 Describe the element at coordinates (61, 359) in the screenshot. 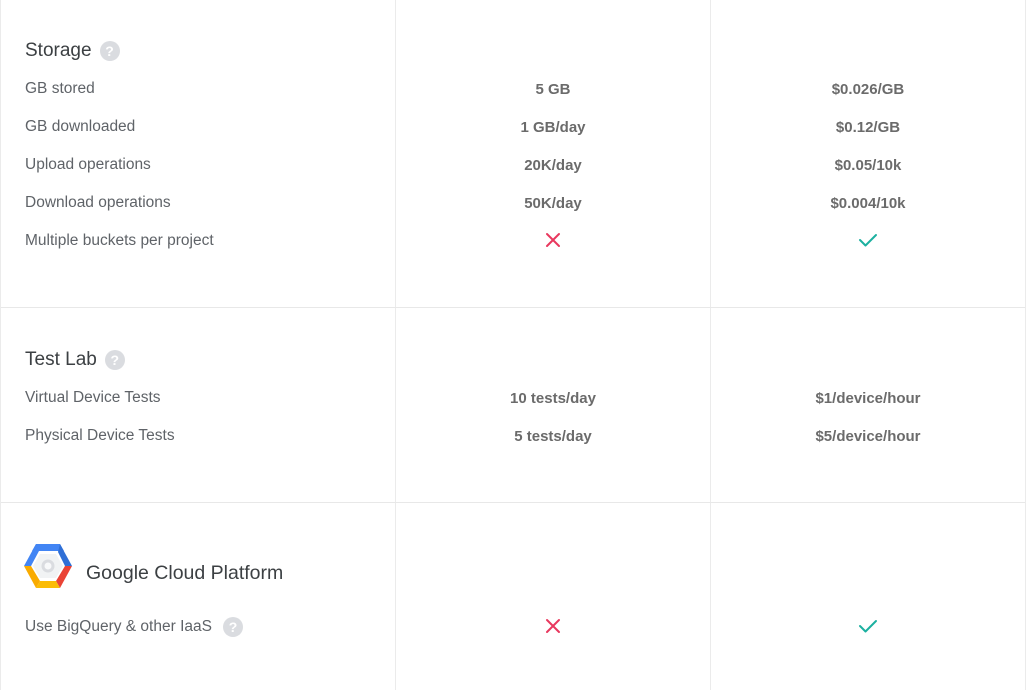

I see `test-lab-title-text: Test Lab` at that location.